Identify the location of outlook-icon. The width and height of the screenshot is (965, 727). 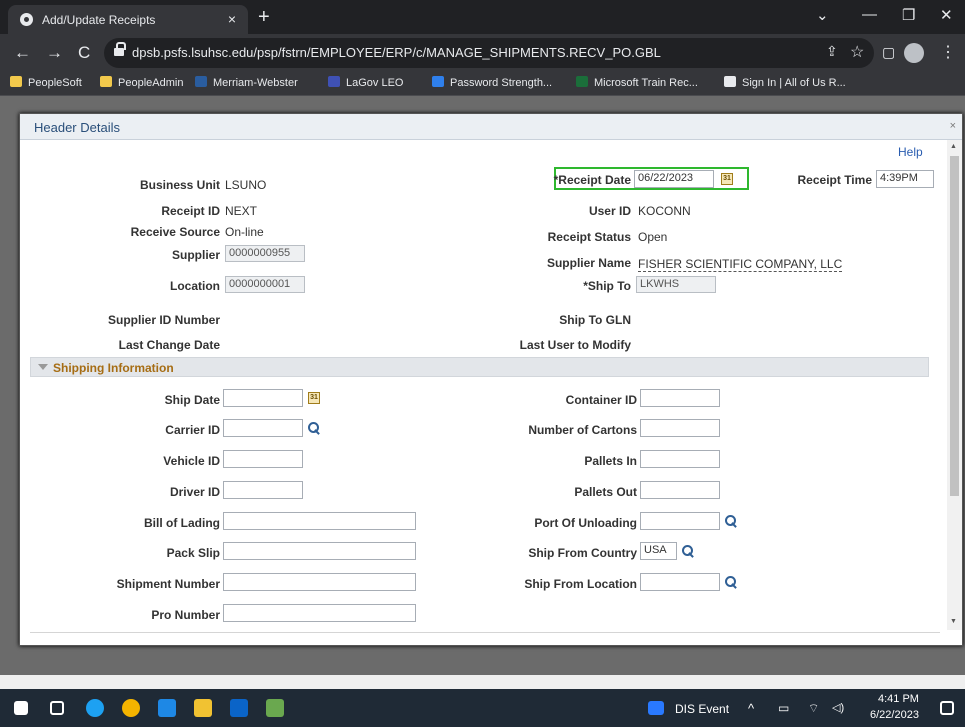
(239, 708).